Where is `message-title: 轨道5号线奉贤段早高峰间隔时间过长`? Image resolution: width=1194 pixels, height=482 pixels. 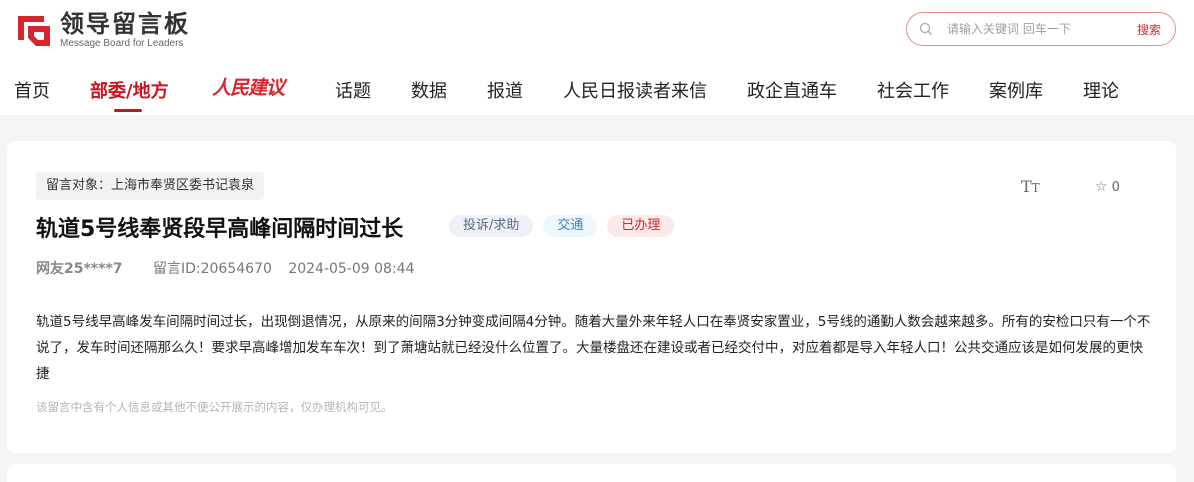 message-title: 轨道5号线奉贤段早高峰间隔时间过长 is located at coordinates (220, 229).